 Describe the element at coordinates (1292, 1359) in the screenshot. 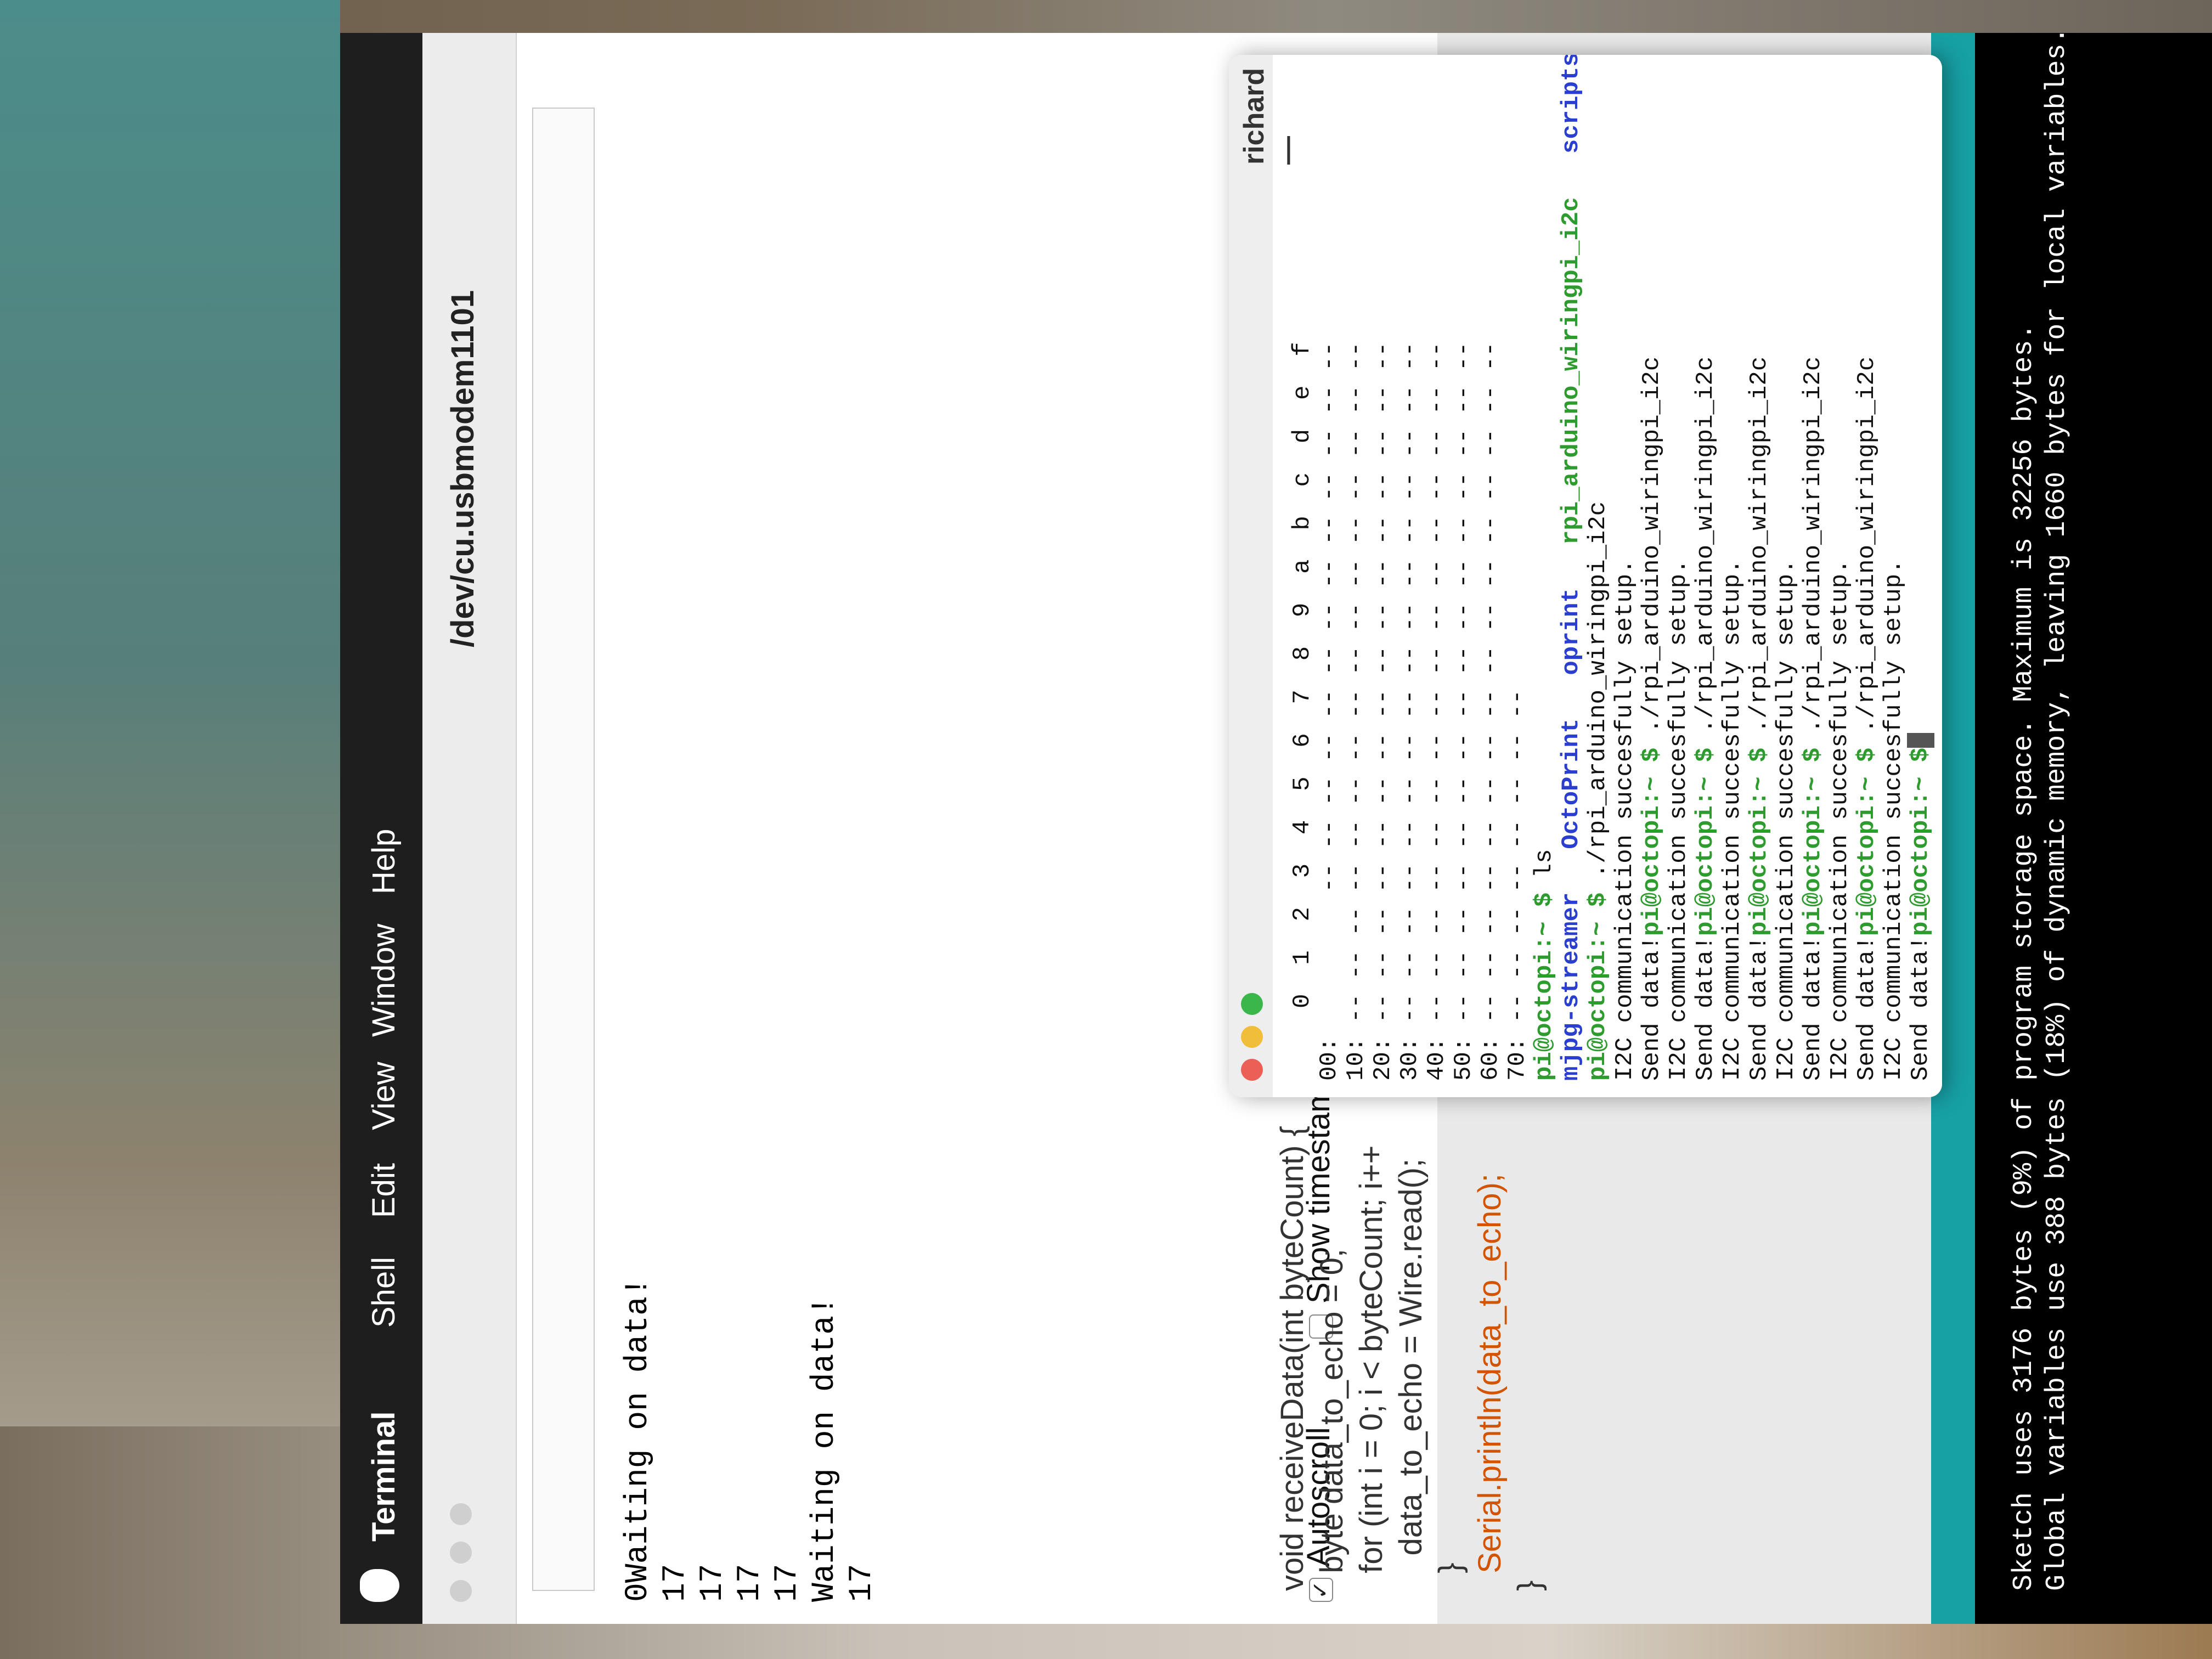

I see `code-line-1: void receiveData(int byteCount) {` at that location.